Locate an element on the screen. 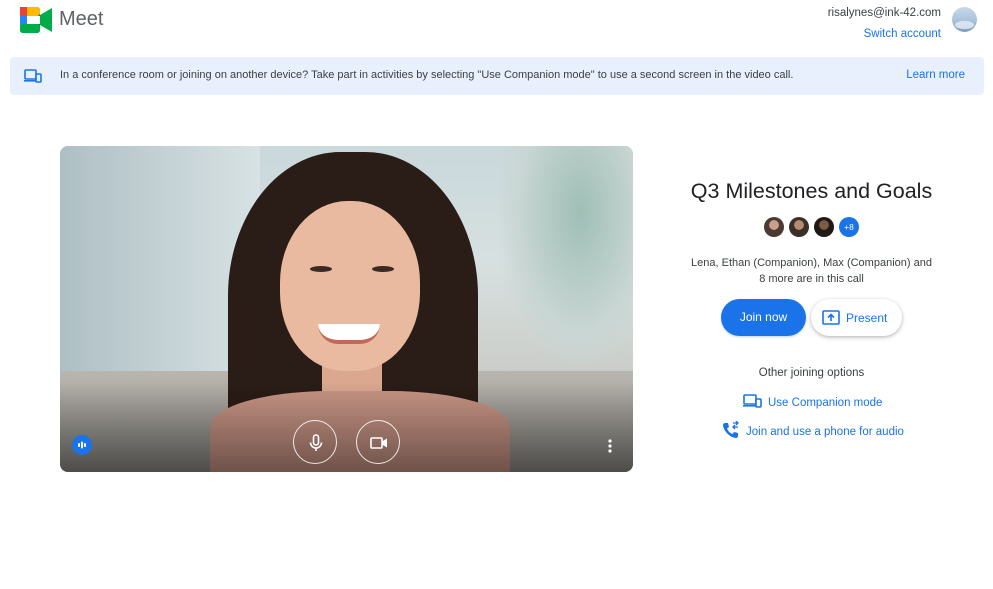  account-avatar is located at coordinates (964, 19).